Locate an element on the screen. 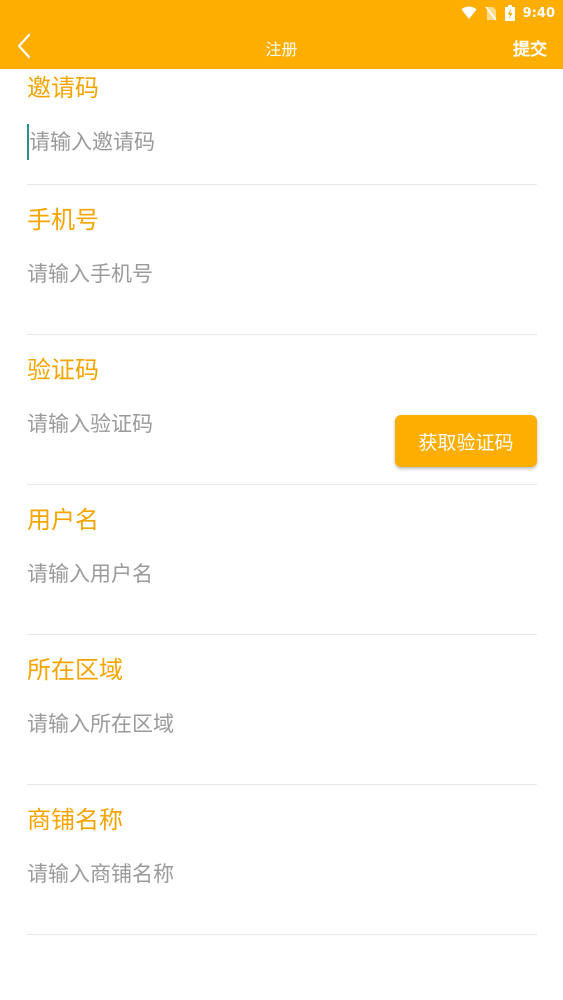 The width and height of the screenshot is (563, 1000). region-label: 所在区域 is located at coordinates (75, 670).